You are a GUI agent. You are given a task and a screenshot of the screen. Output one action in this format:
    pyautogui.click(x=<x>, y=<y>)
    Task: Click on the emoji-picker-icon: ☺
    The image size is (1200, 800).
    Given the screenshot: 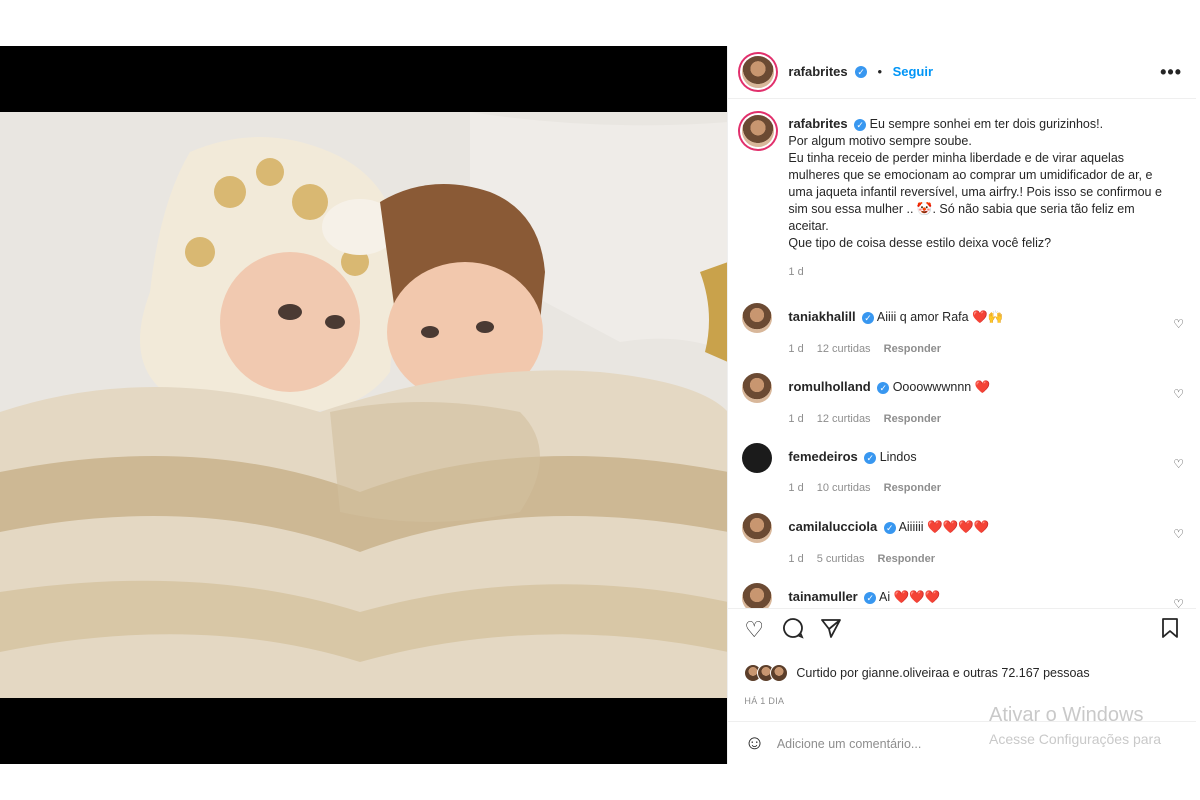 What is the action you would take?
    pyautogui.click(x=754, y=743)
    